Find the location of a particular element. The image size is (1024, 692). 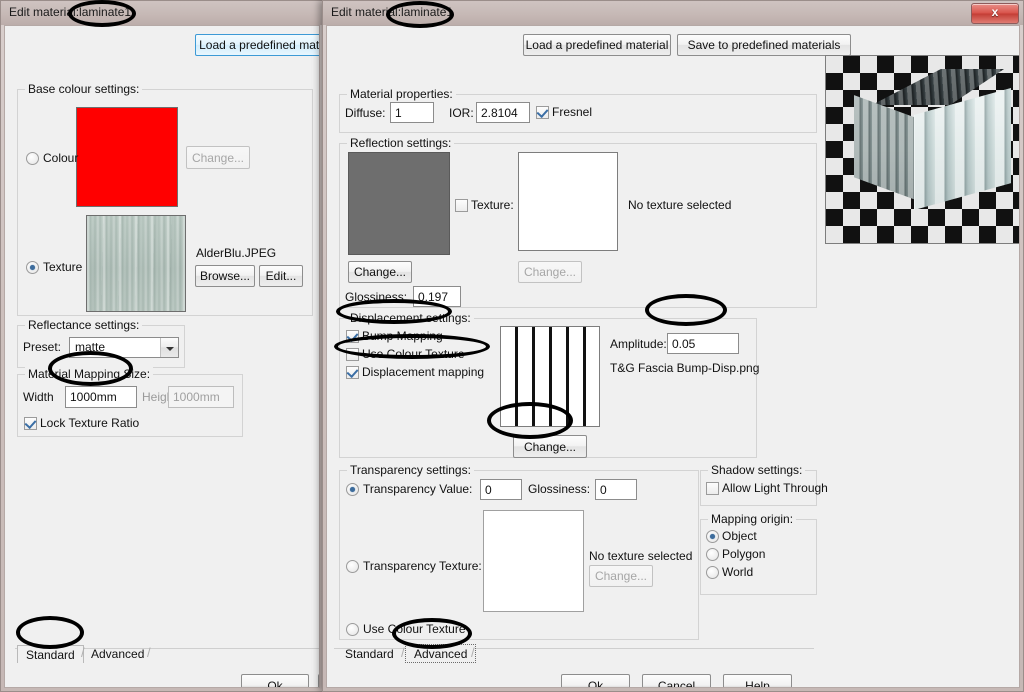

chevron-down-icon is located at coordinates (169, 347).